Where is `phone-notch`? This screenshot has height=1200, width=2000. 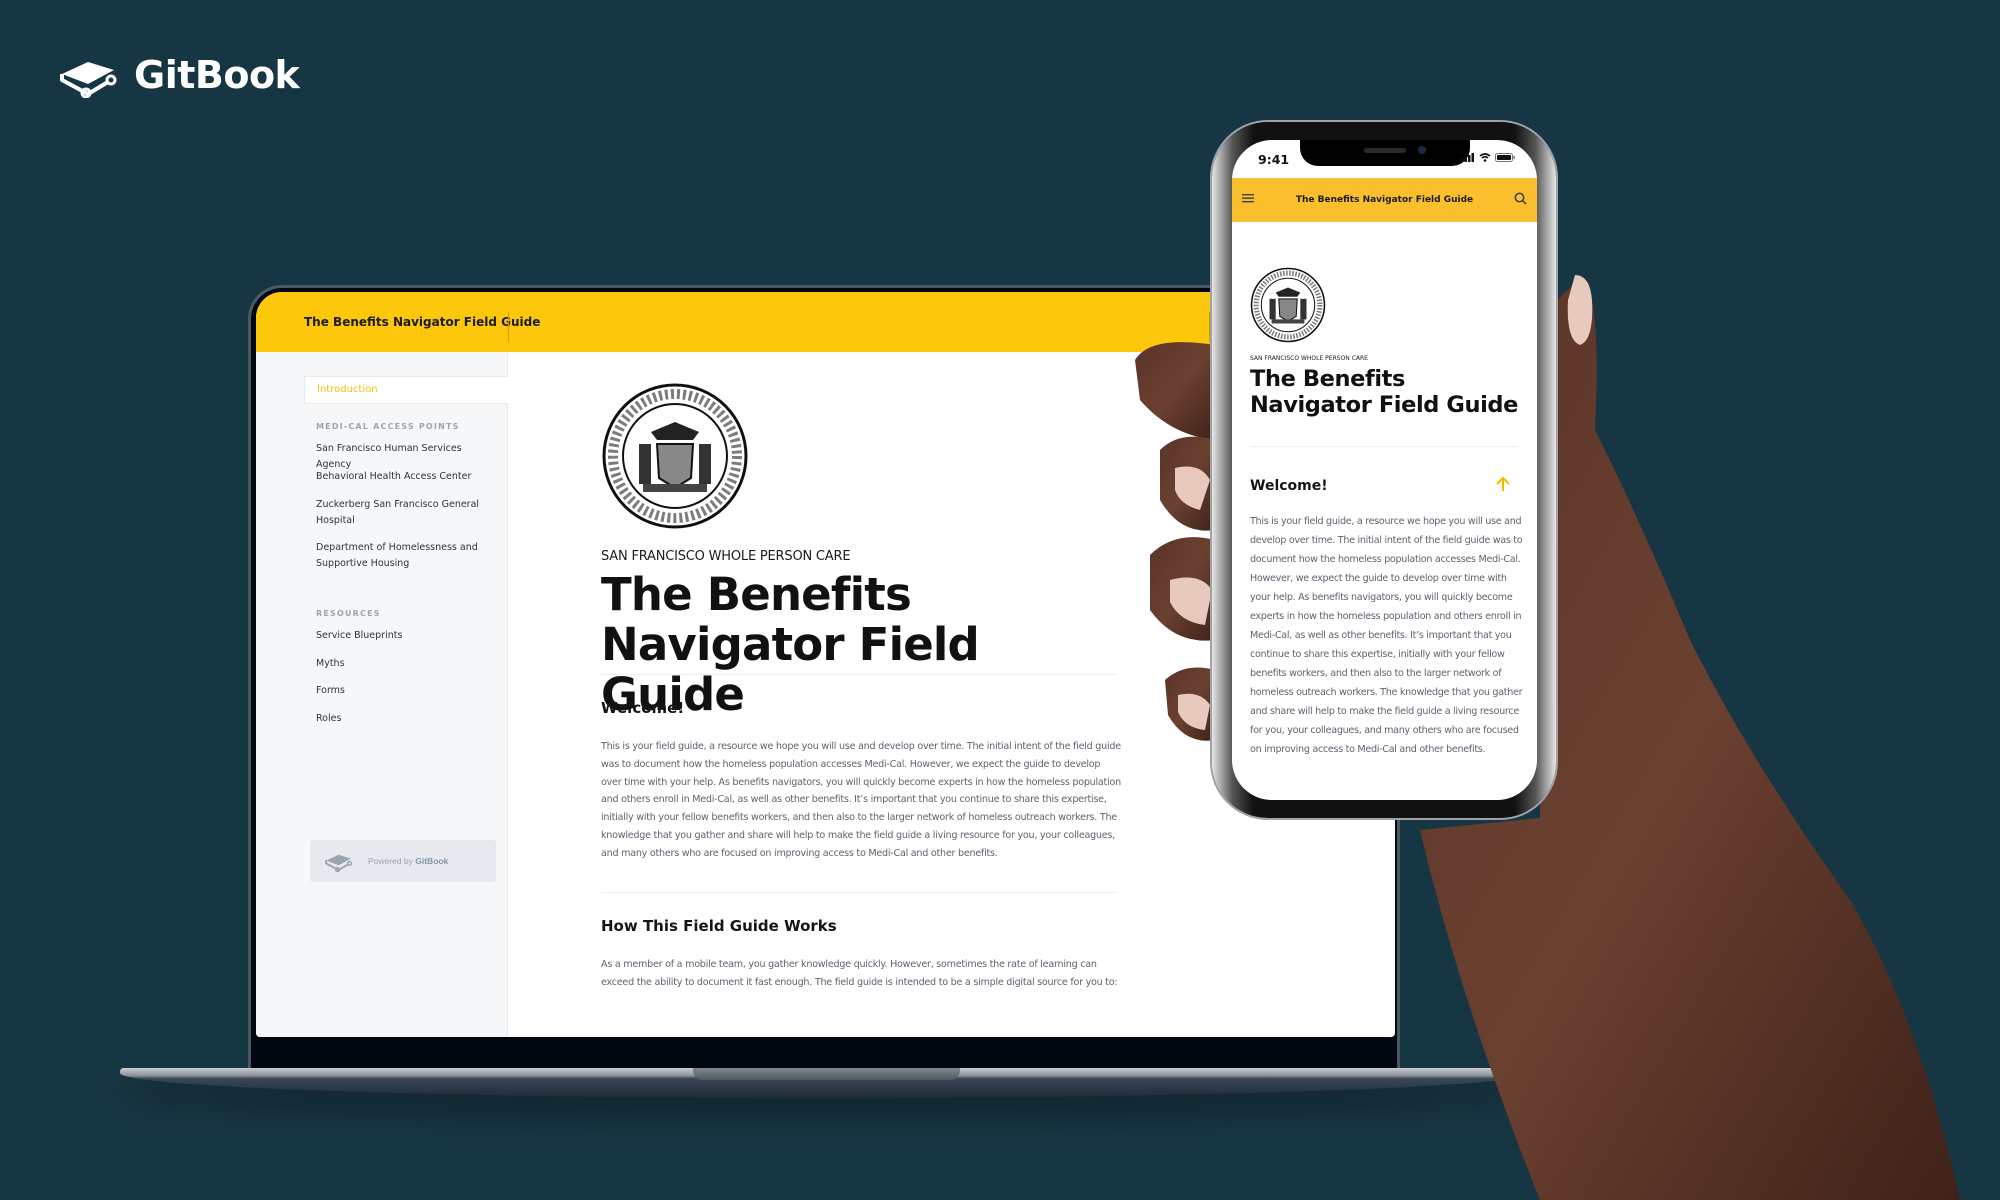
phone-notch is located at coordinates (1385, 153).